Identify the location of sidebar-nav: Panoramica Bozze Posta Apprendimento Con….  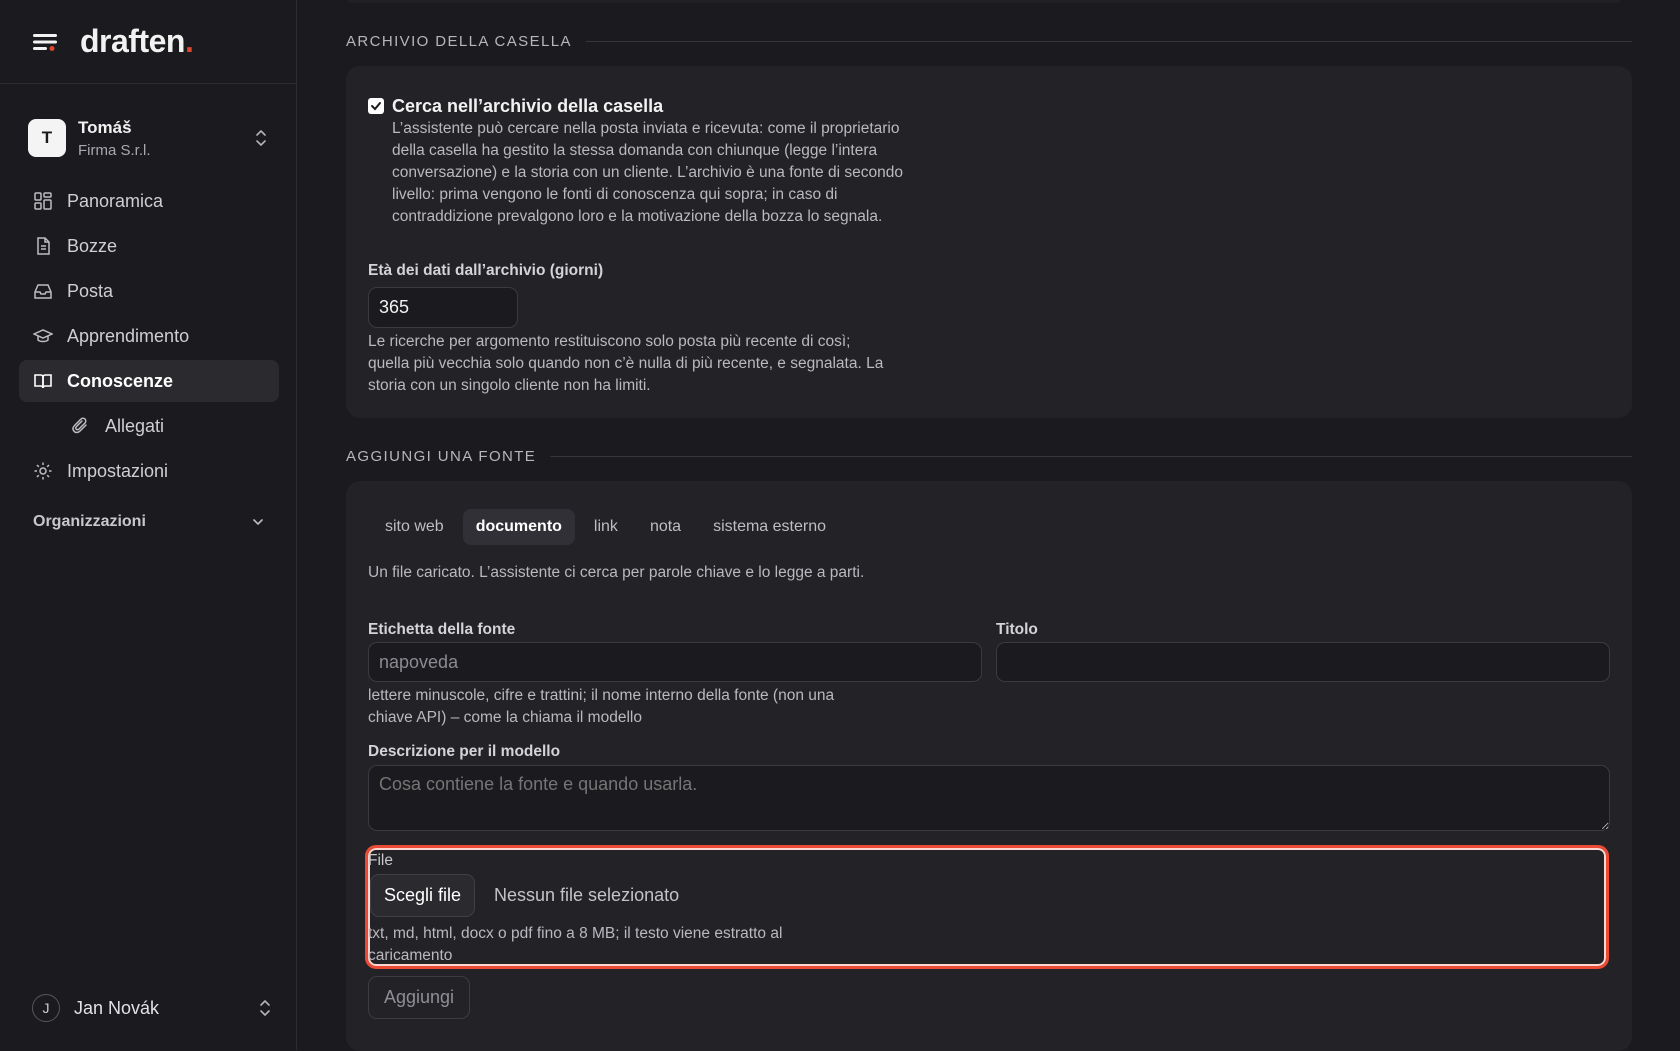
(149, 361).